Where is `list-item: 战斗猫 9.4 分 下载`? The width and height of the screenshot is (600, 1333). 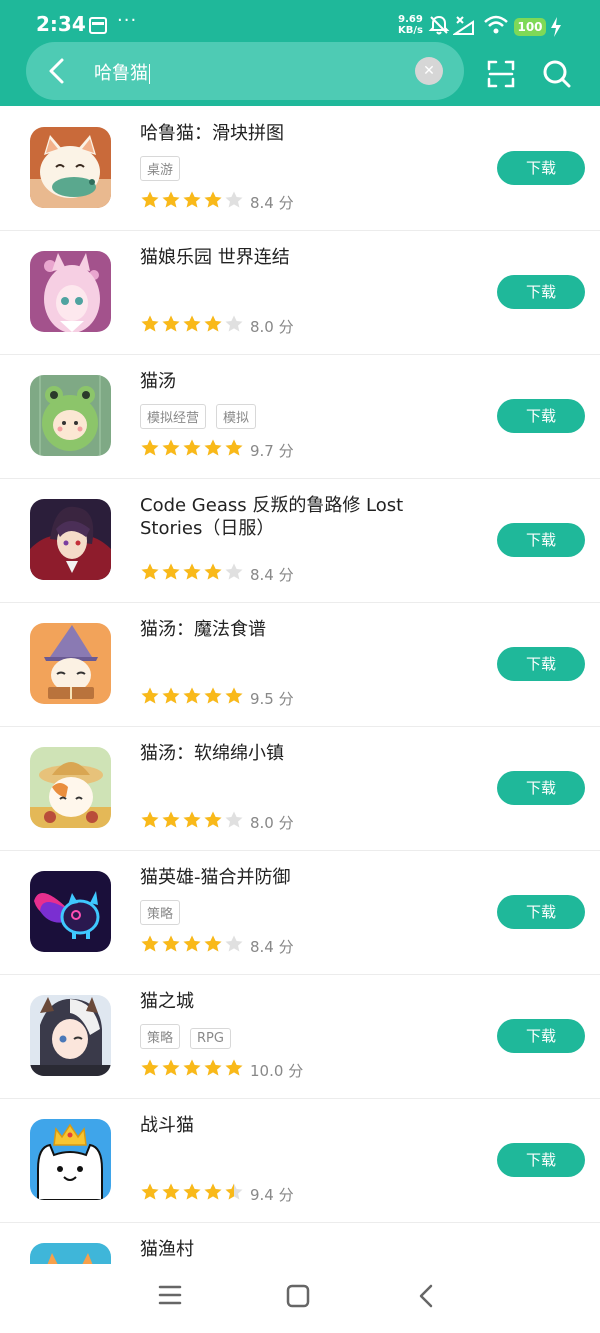 list-item: 战斗猫 9.4 分 下载 is located at coordinates (300, 1160).